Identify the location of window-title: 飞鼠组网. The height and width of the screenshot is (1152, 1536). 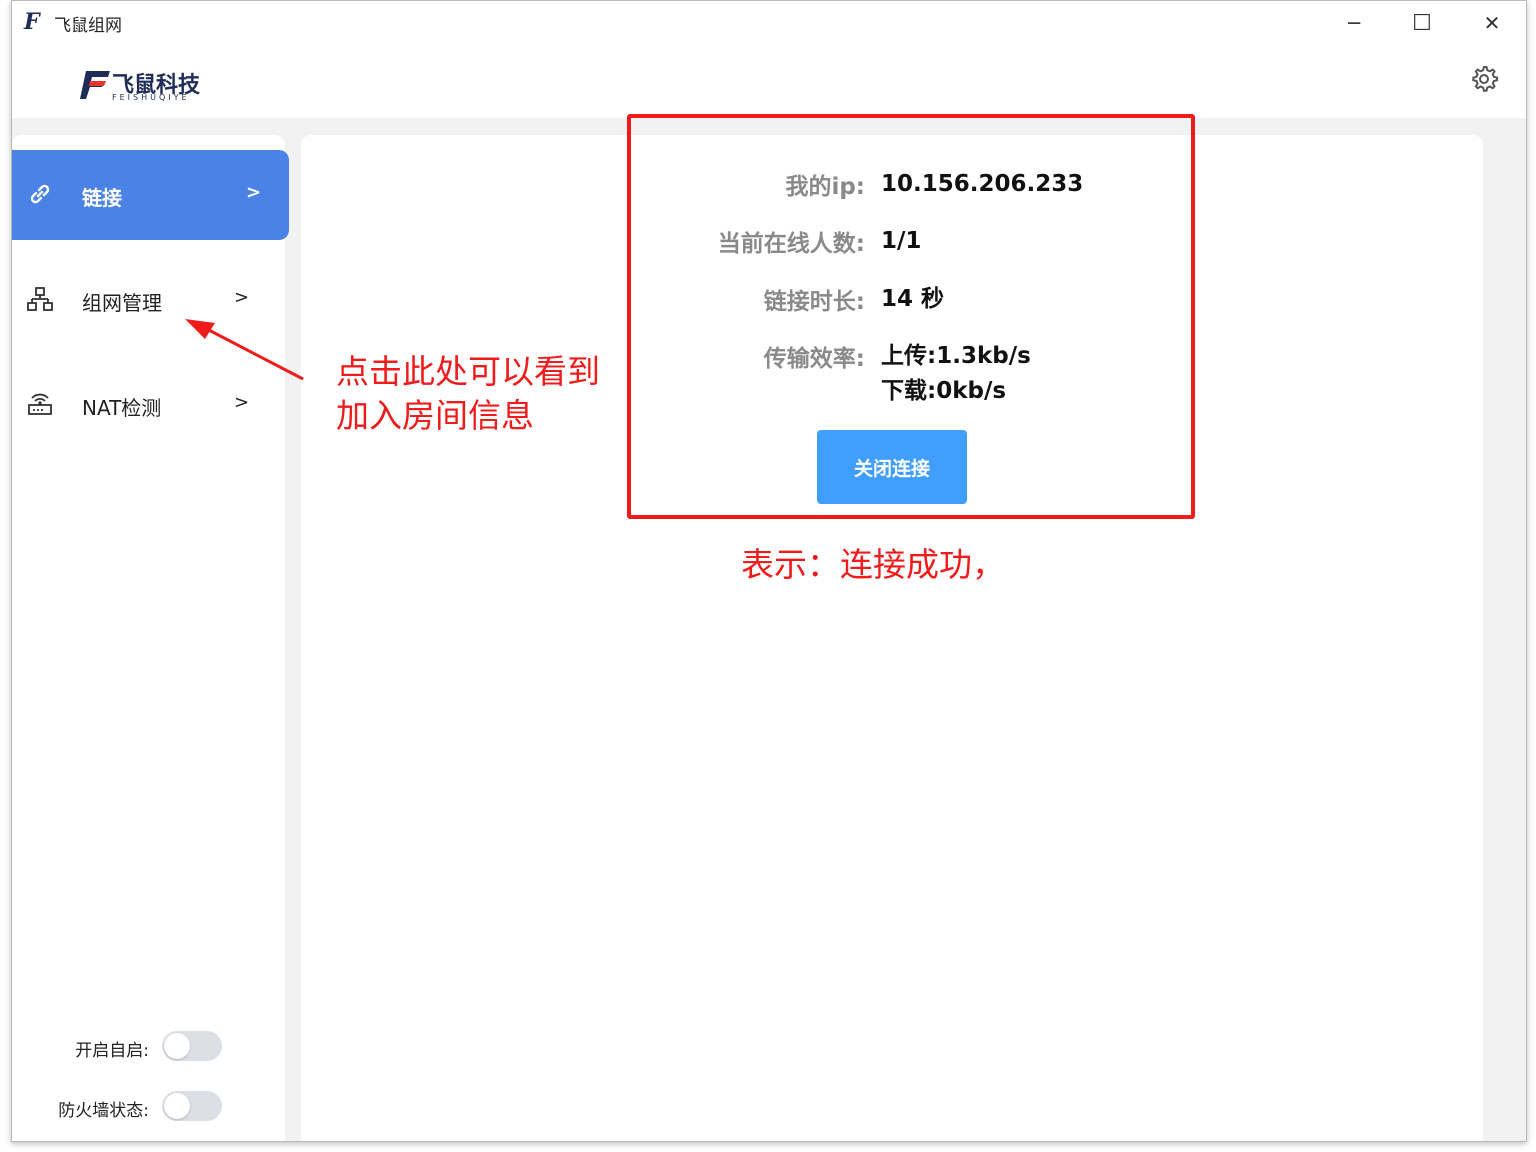
(88, 26).